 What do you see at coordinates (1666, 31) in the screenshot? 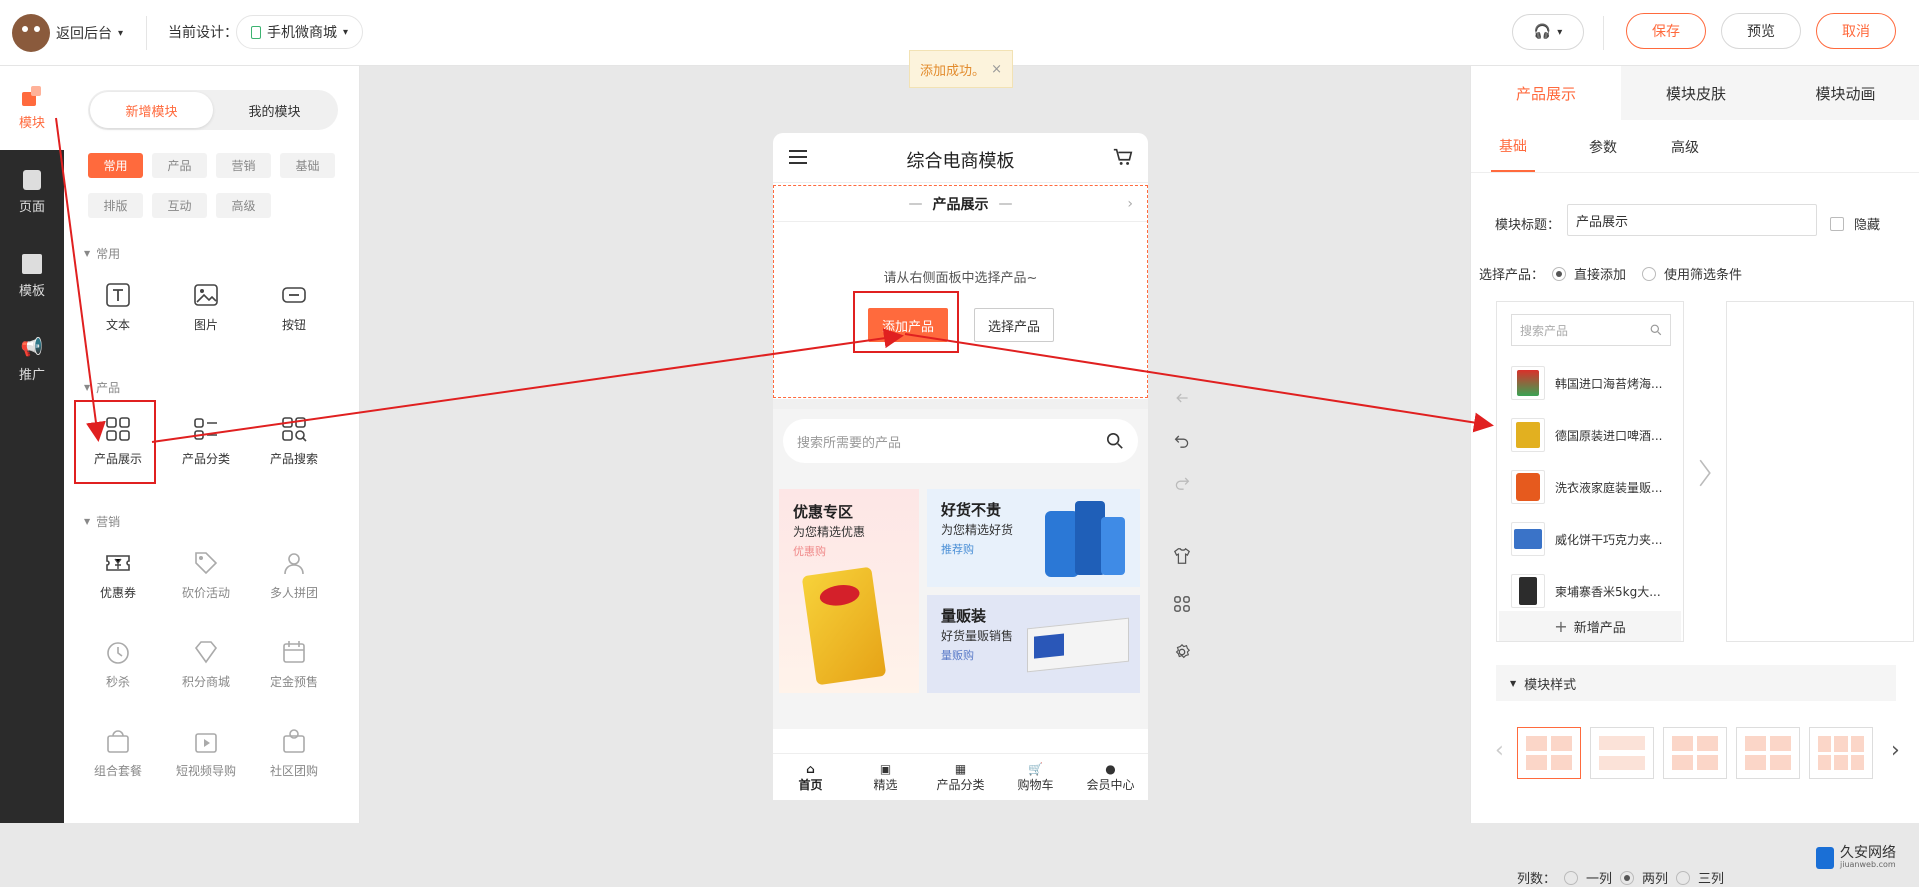
I see `save-button: 保存` at bounding box center [1666, 31].